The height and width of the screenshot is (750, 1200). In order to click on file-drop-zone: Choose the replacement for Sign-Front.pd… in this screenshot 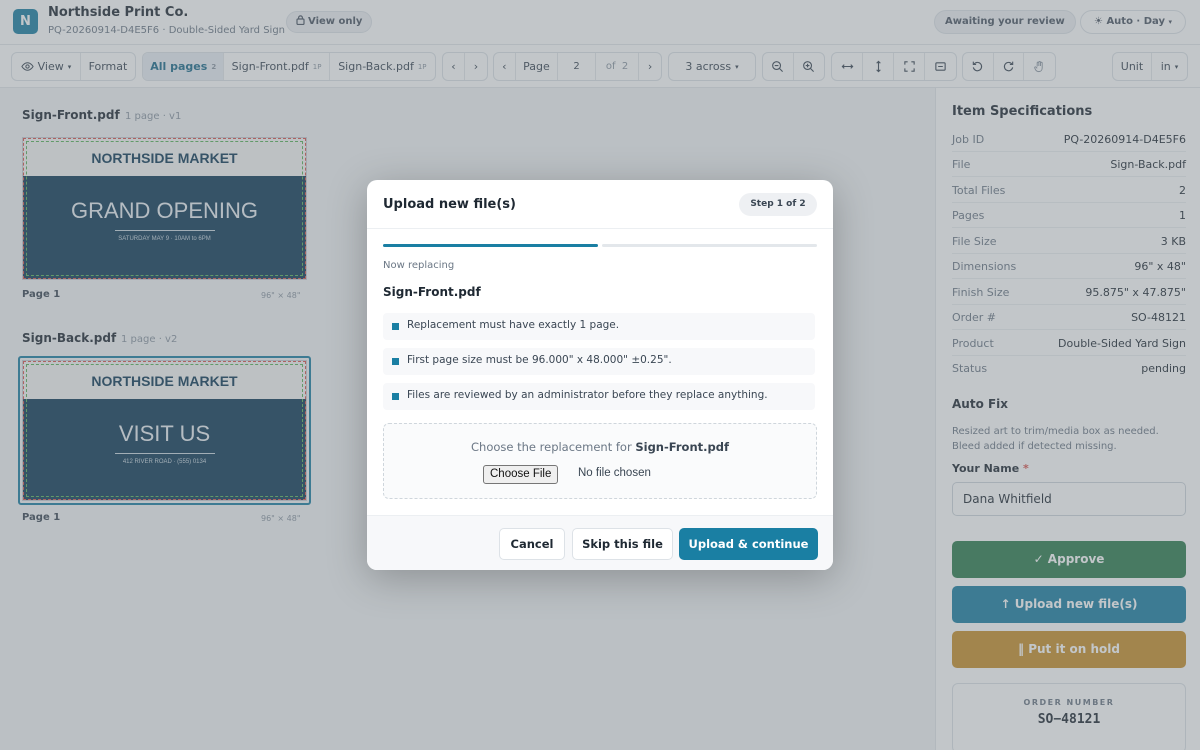, I will do `click(600, 461)`.